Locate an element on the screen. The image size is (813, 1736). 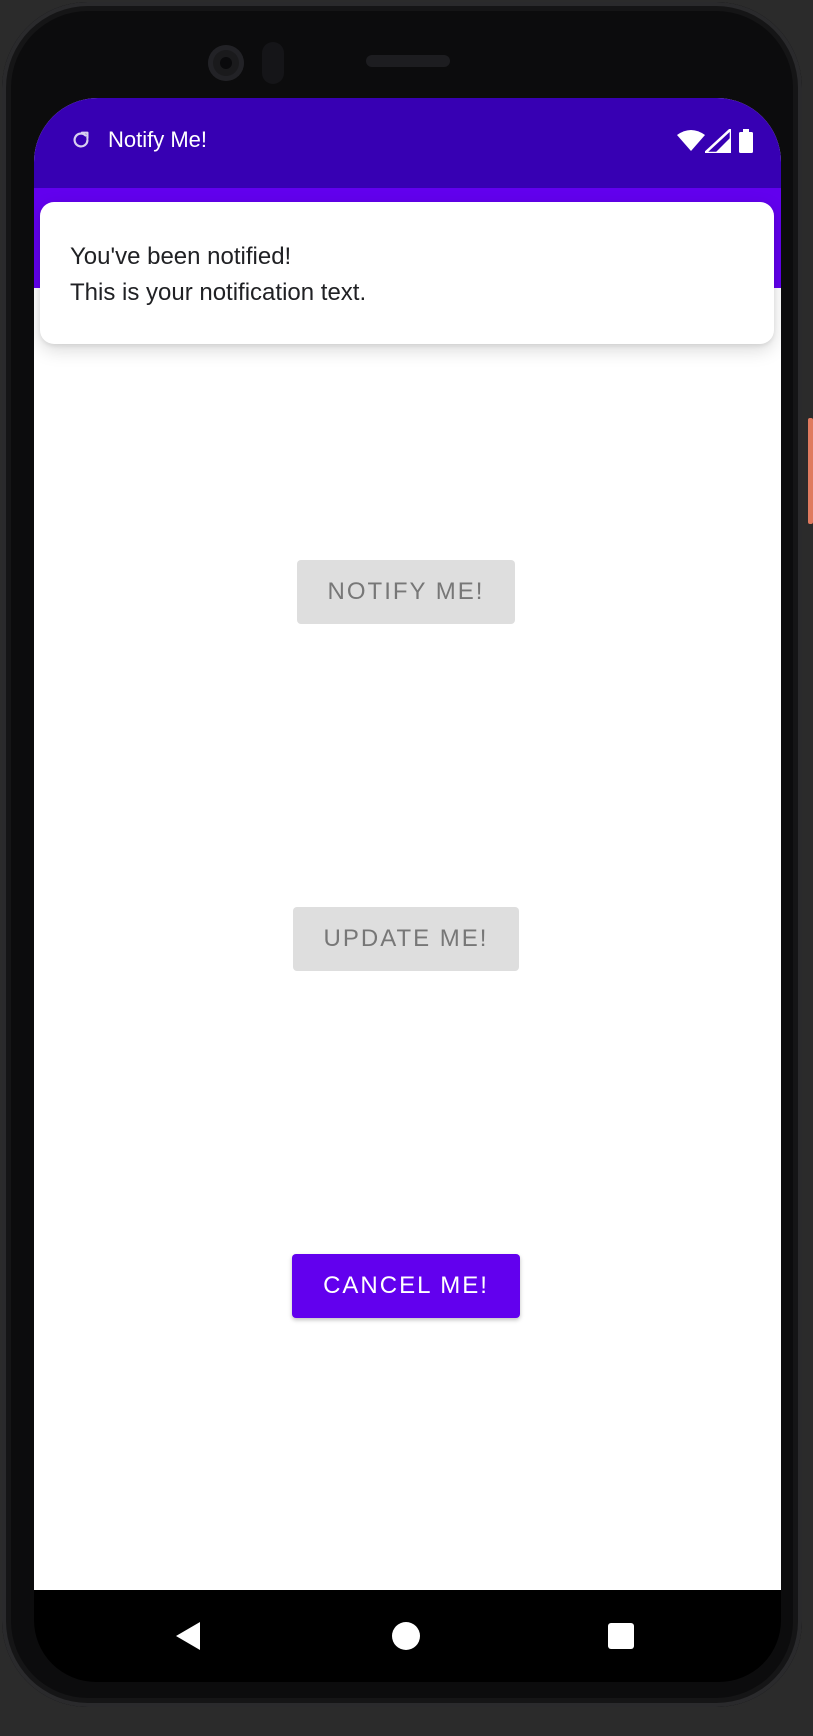
signal-icon is located at coordinates (718, 141).